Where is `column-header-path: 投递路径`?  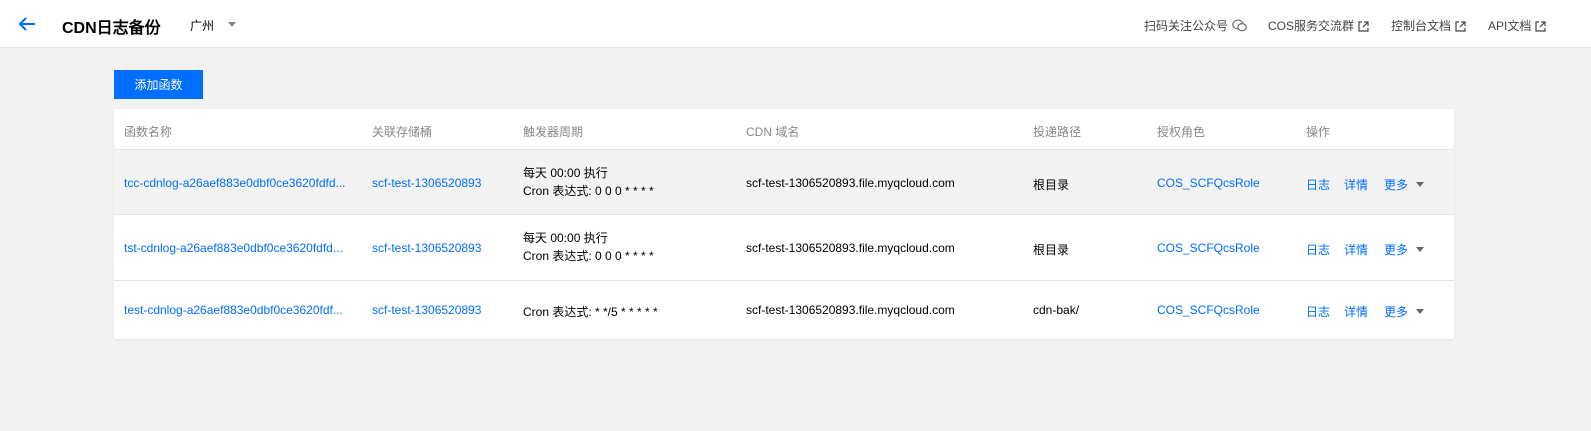
column-header-path: 投递路径 is located at coordinates (1057, 132).